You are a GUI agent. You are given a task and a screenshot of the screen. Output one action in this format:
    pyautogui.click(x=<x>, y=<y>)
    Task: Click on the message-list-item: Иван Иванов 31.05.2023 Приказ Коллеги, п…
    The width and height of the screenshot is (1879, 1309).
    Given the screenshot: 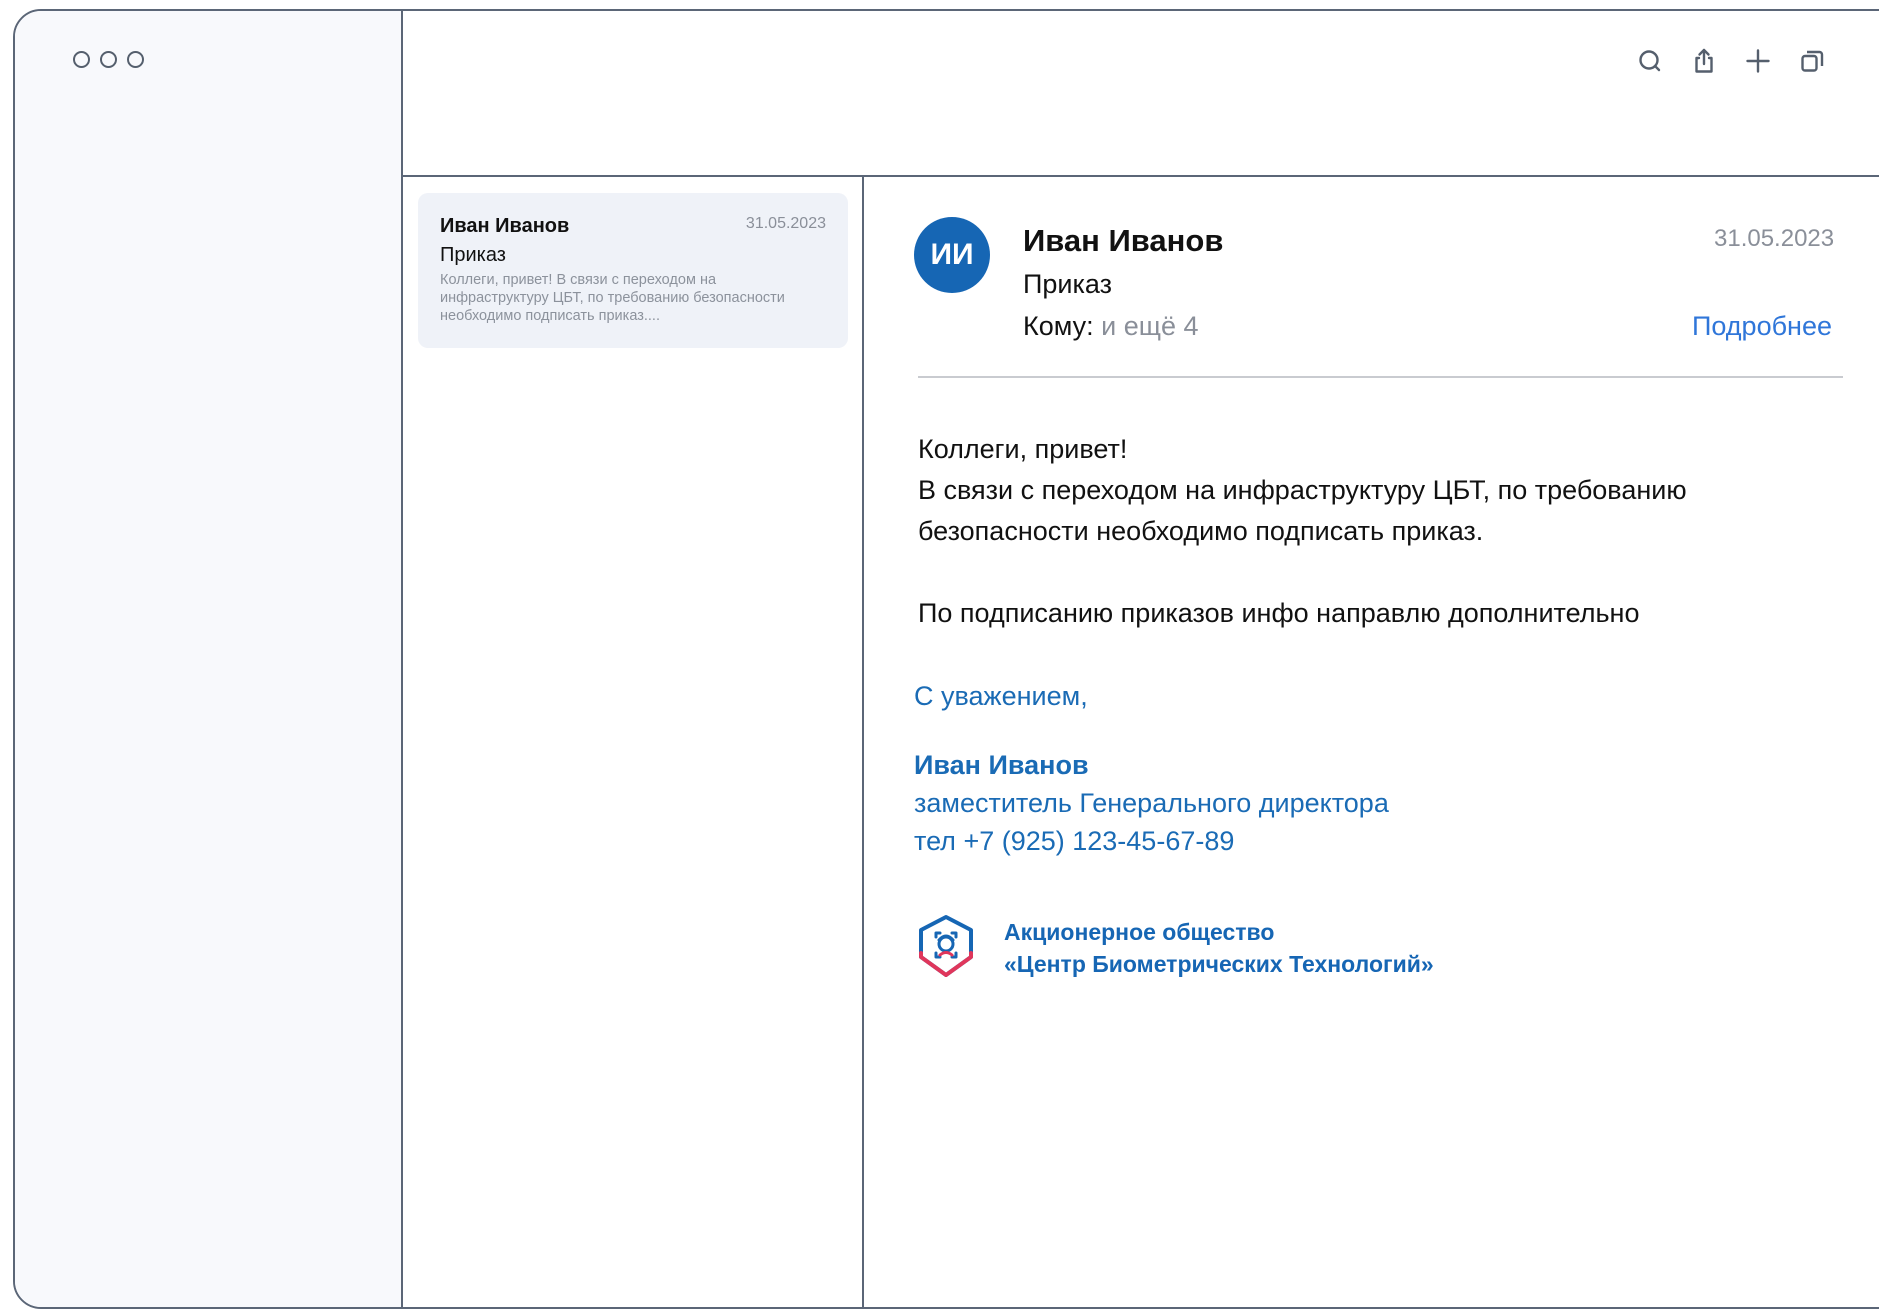 What is the action you would take?
    pyautogui.click(x=633, y=270)
    